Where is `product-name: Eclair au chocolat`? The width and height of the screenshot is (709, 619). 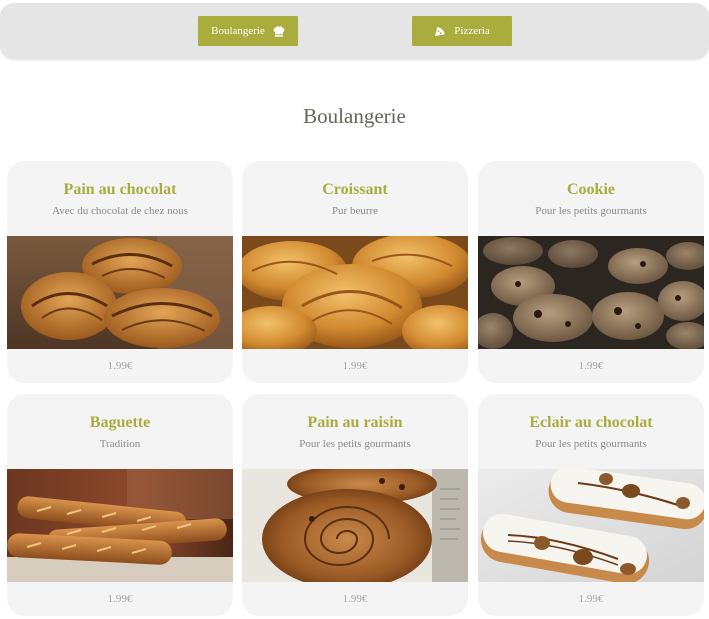
product-name: Eclair au chocolat is located at coordinates (591, 422).